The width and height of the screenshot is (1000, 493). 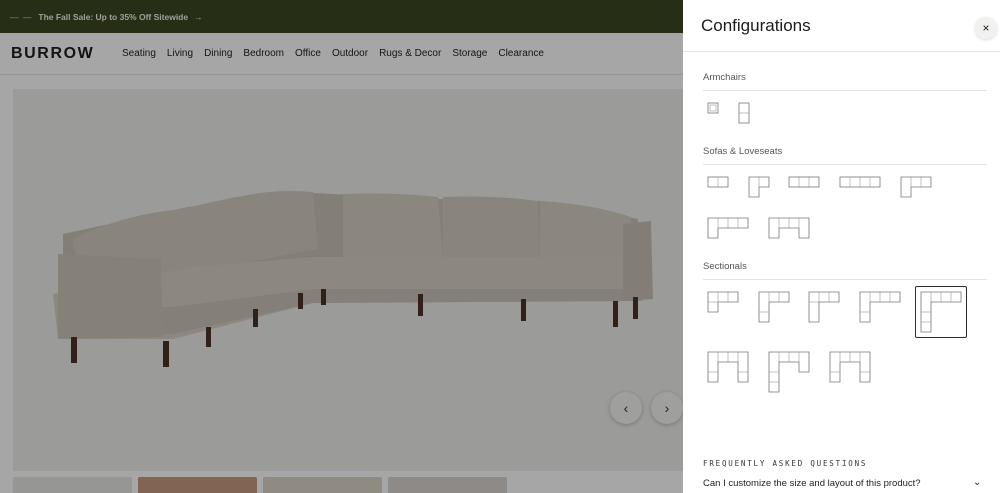 What do you see at coordinates (756, 25) in the screenshot?
I see `drawer-title: Configurations` at bounding box center [756, 25].